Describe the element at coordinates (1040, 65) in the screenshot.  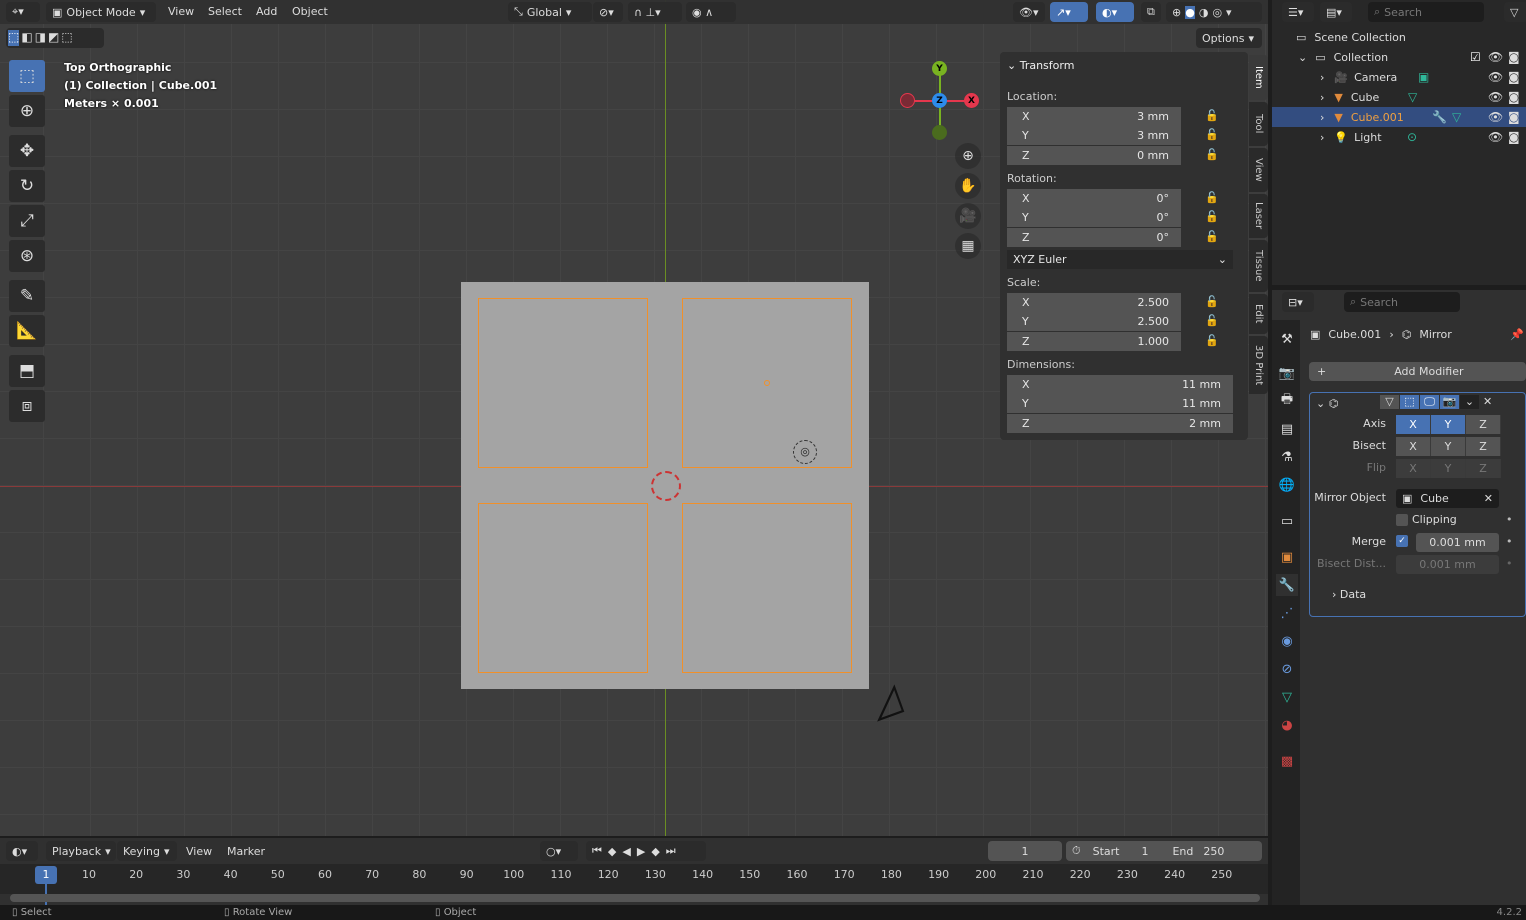
I see `transform-panel-header: ⌄ Transform` at that location.